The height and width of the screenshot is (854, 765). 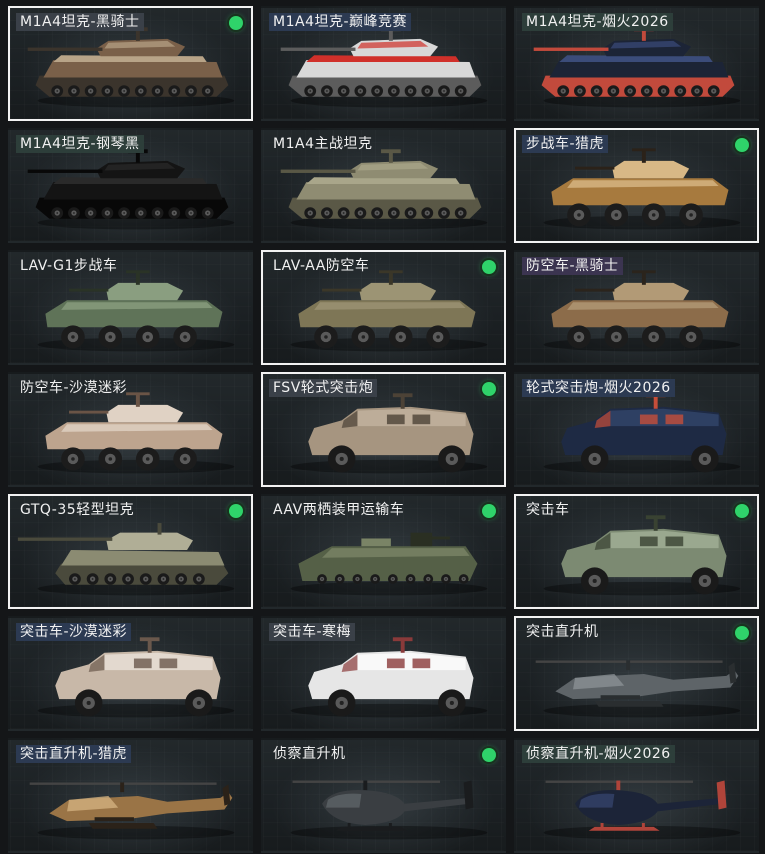 What do you see at coordinates (130, 185) in the screenshot?
I see `vehicle-card: M1A4坦克-钢琴黑` at bounding box center [130, 185].